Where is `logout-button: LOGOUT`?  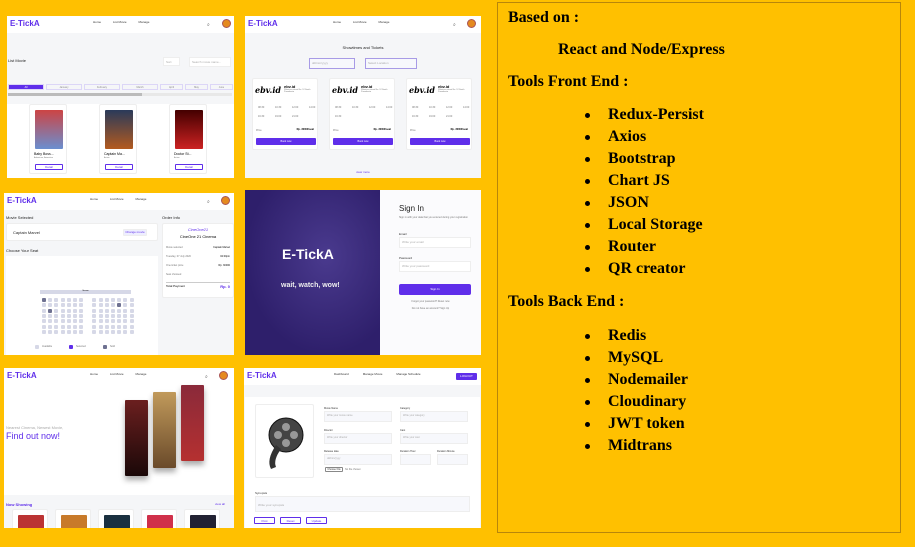 logout-button: LOGOUT is located at coordinates (466, 376).